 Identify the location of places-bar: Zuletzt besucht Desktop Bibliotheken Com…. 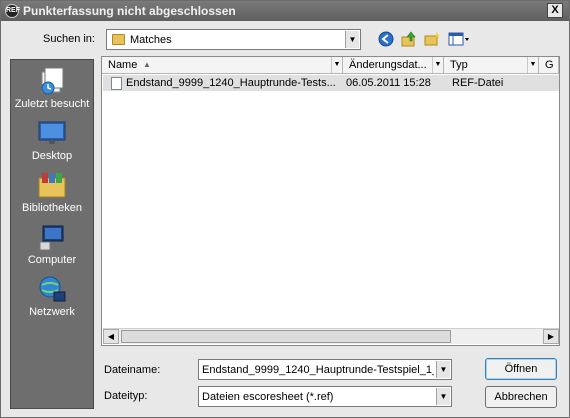
(52, 234).